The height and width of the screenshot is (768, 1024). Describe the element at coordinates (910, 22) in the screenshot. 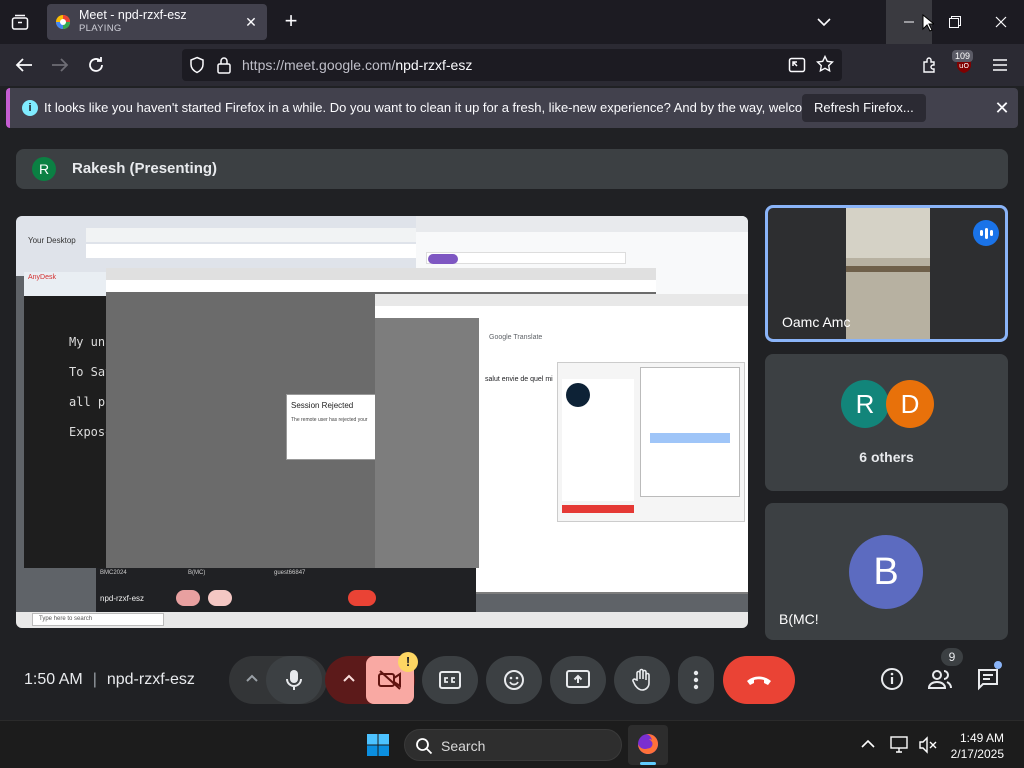

I see `window-minimize-button` at that location.